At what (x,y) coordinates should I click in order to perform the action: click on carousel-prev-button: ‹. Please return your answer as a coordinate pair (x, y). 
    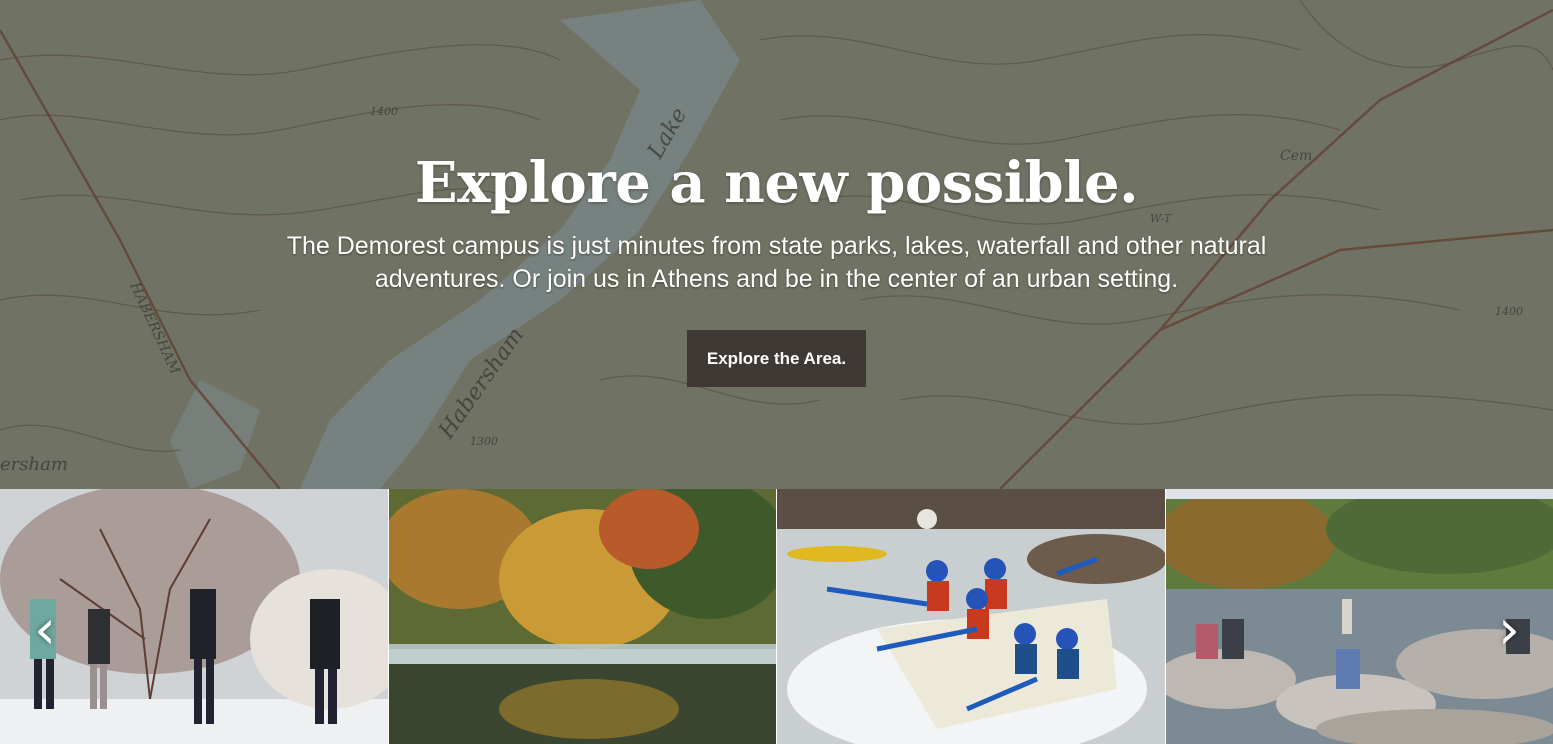
    Looking at the image, I should click on (45, 630).